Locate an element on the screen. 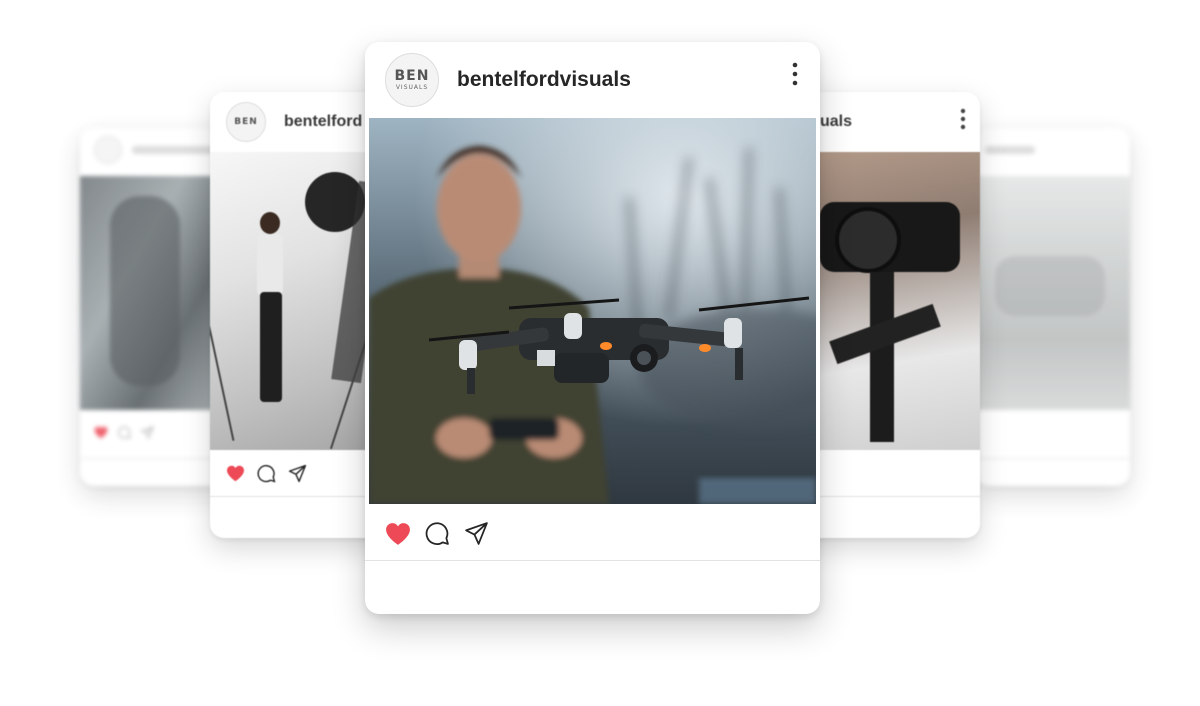  avatar: BEN VISUALS is located at coordinates (412, 80).